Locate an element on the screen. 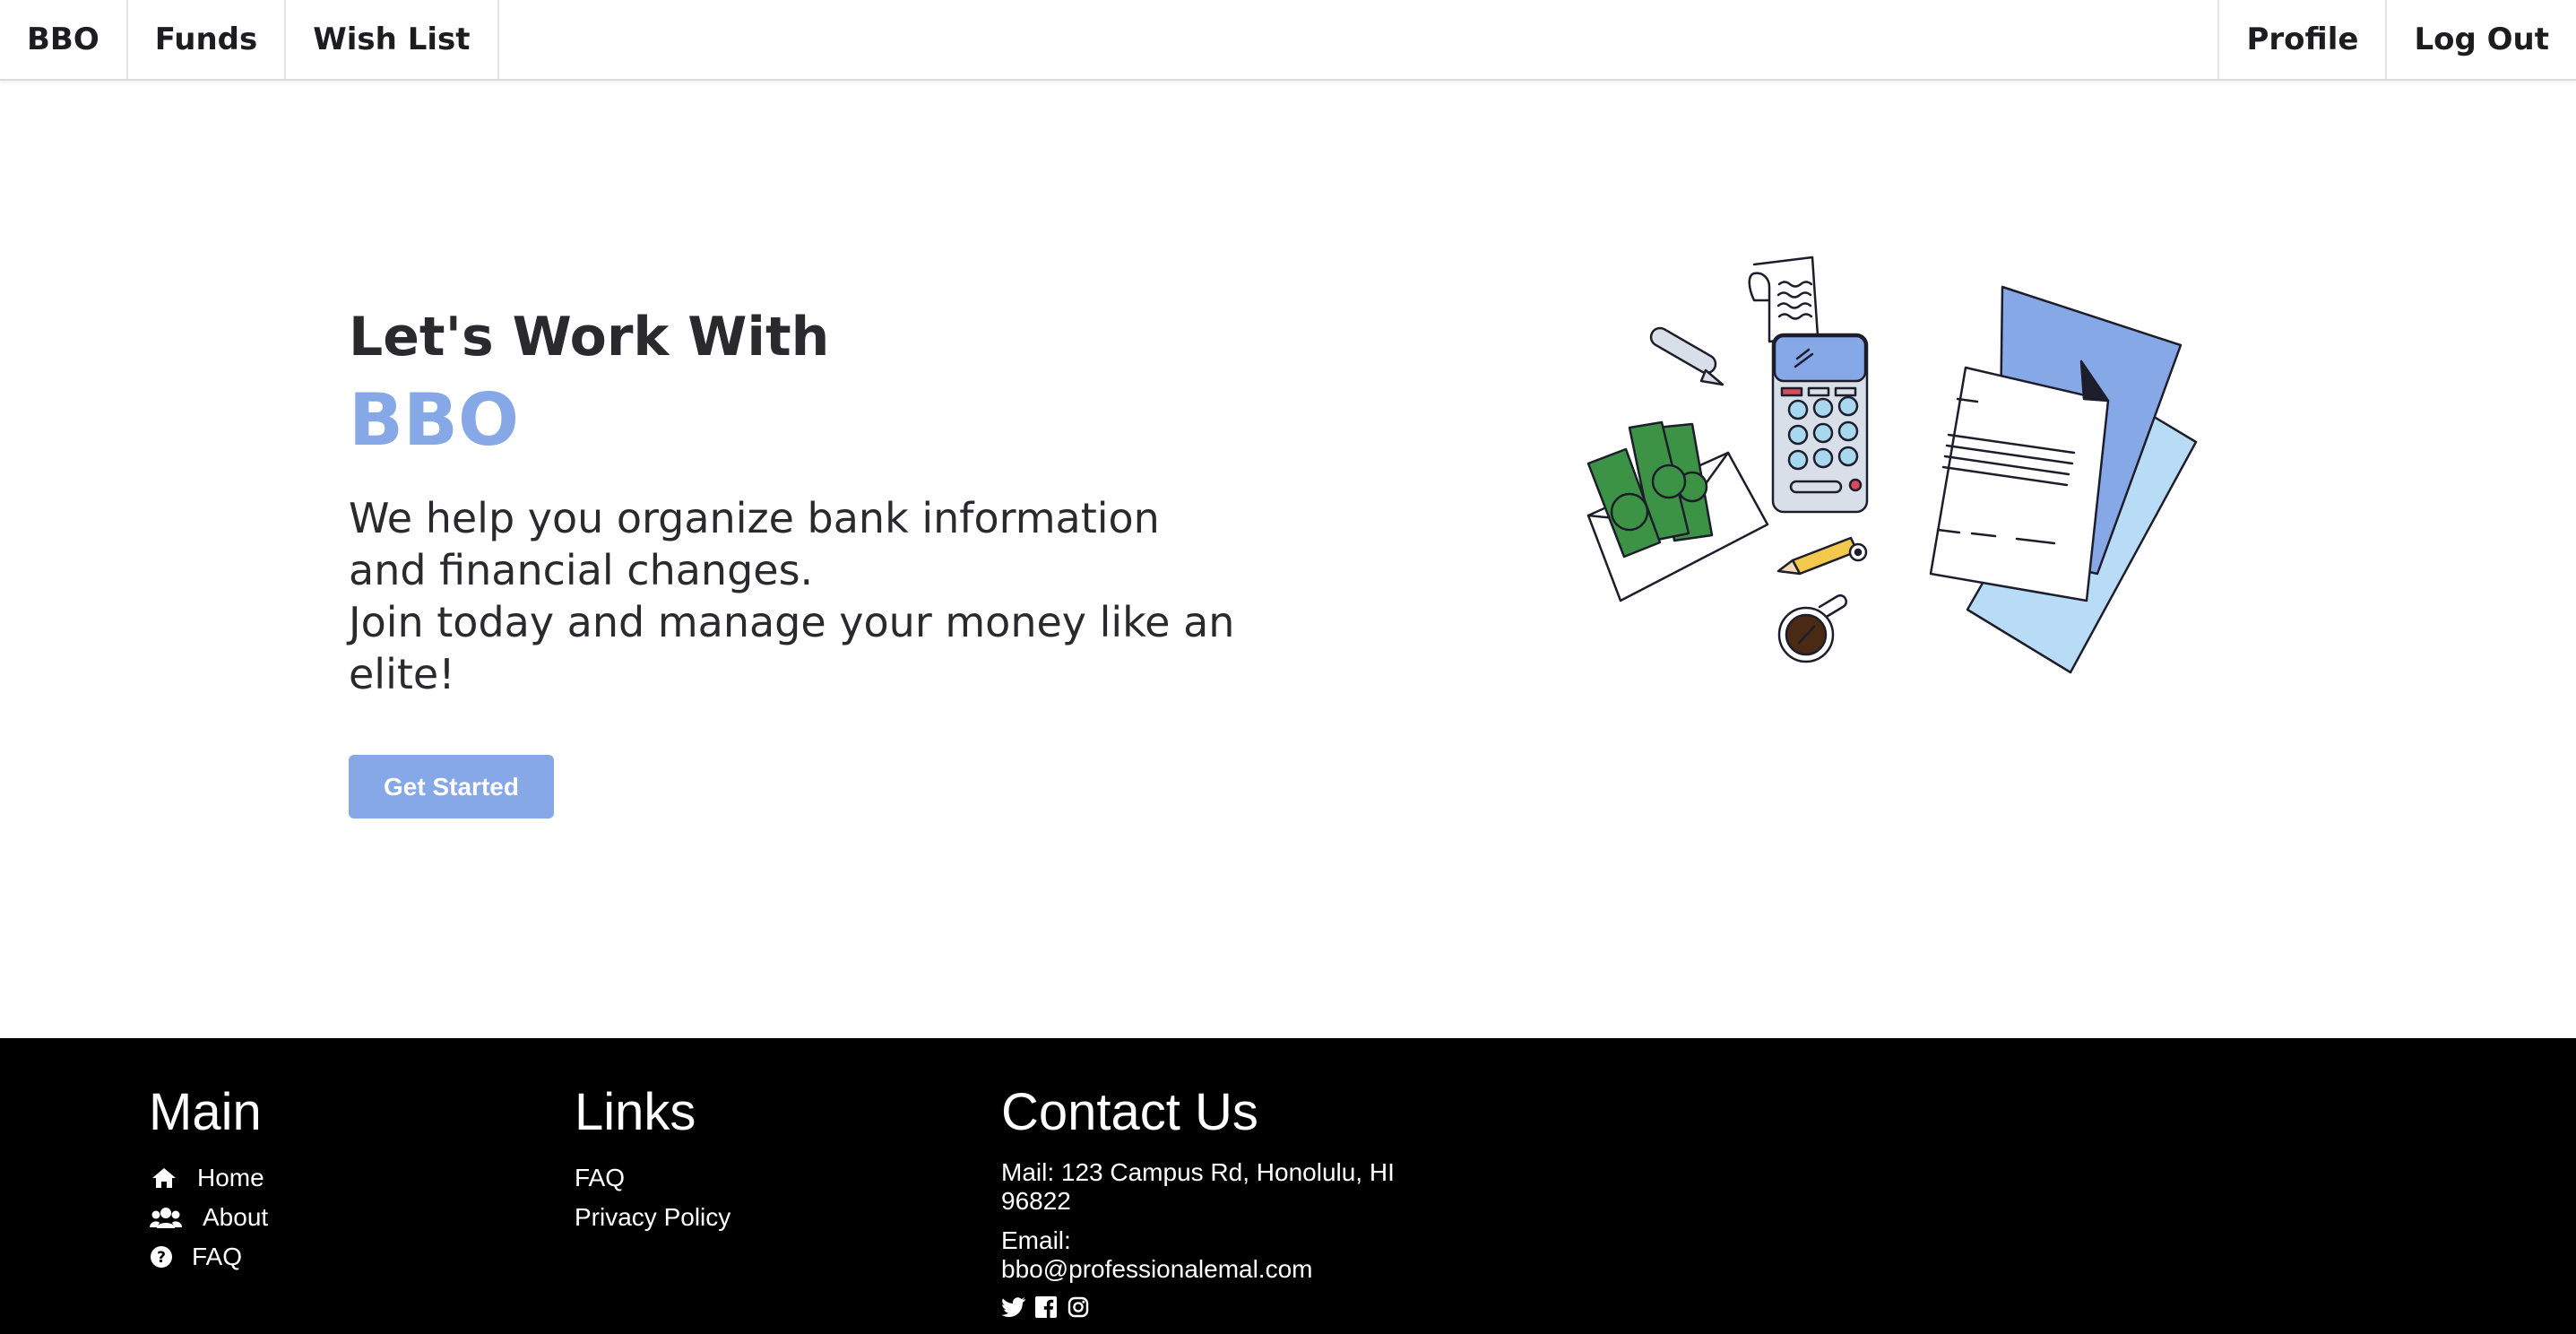 The height and width of the screenshot is (1334, 2576). footer-link-privacy-policy: Privacy Policy is located at coordinates (763, 1217).